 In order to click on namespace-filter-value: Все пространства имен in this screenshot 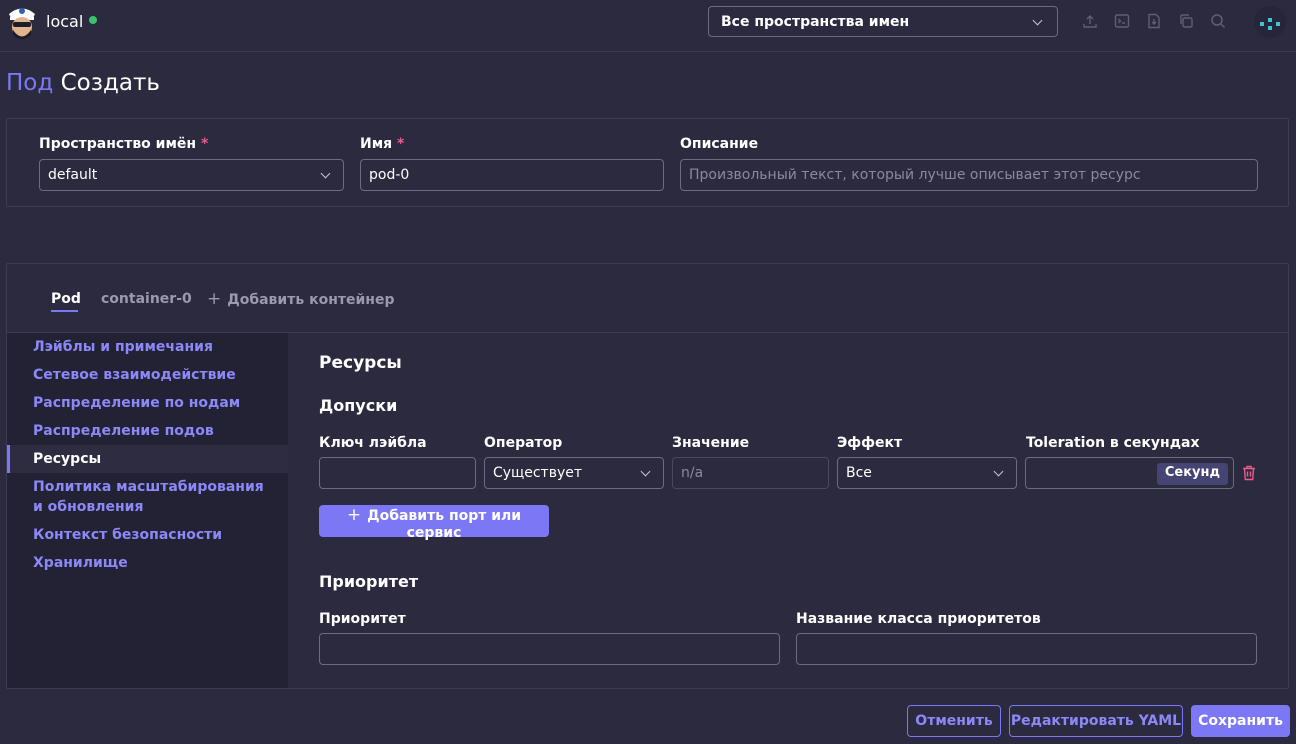, I will do `click(815, 22)`.